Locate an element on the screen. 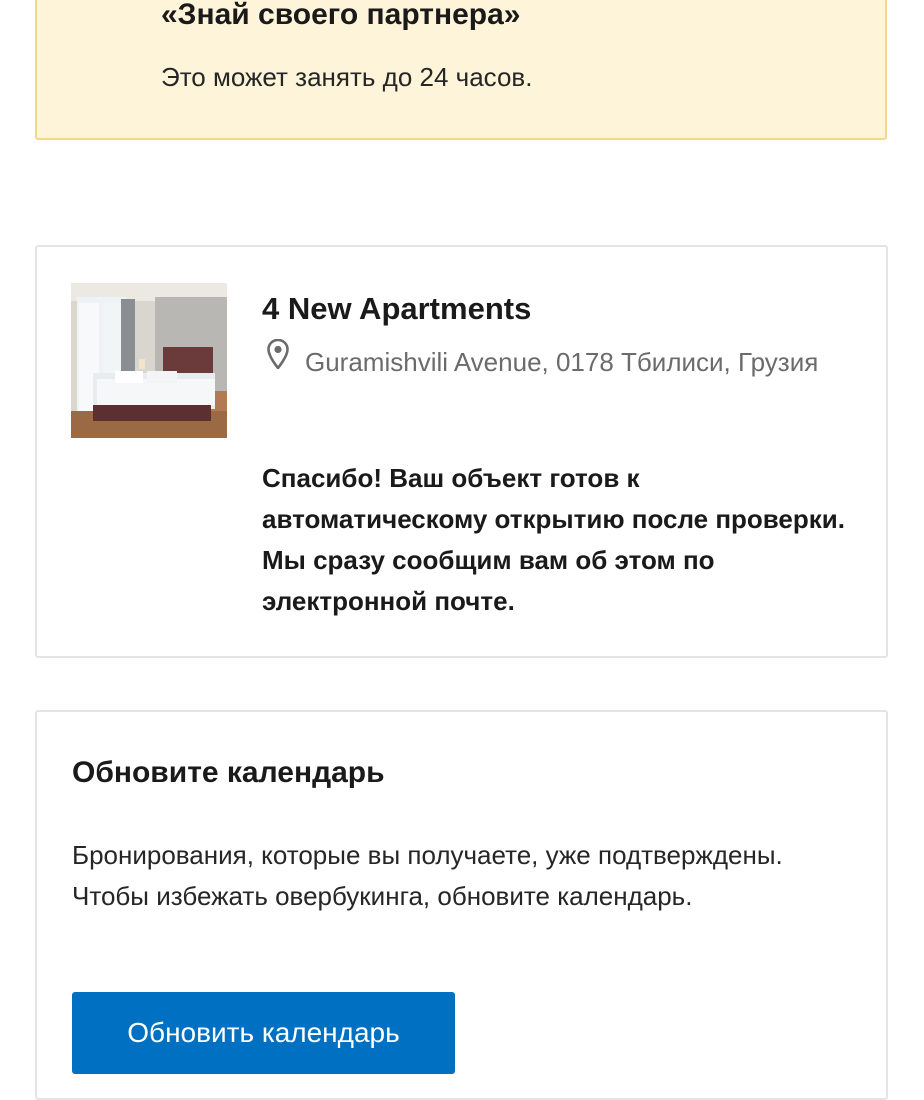  property-photo is located at coordinates (149, 360).